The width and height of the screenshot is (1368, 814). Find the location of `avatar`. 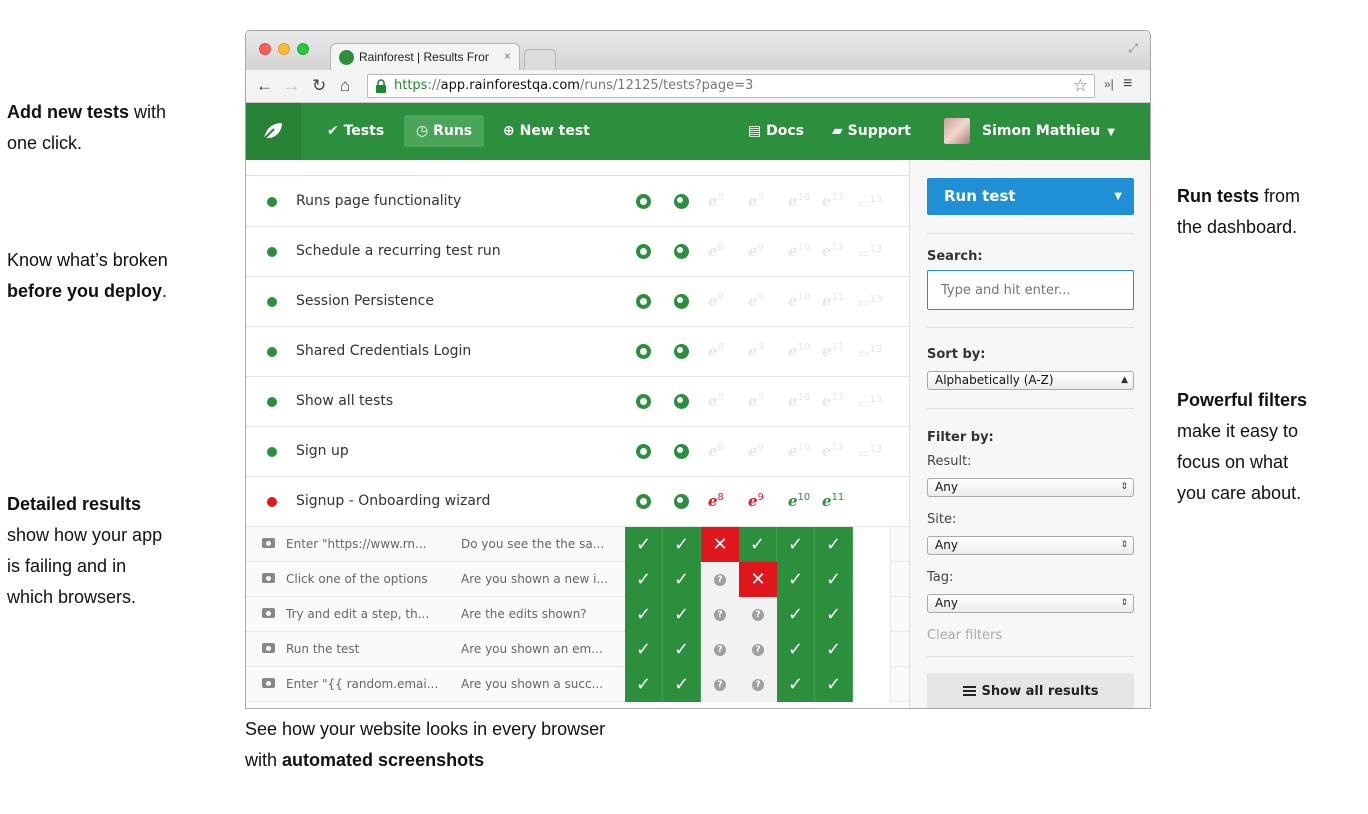

avatar is located at coordinates (957, 131).